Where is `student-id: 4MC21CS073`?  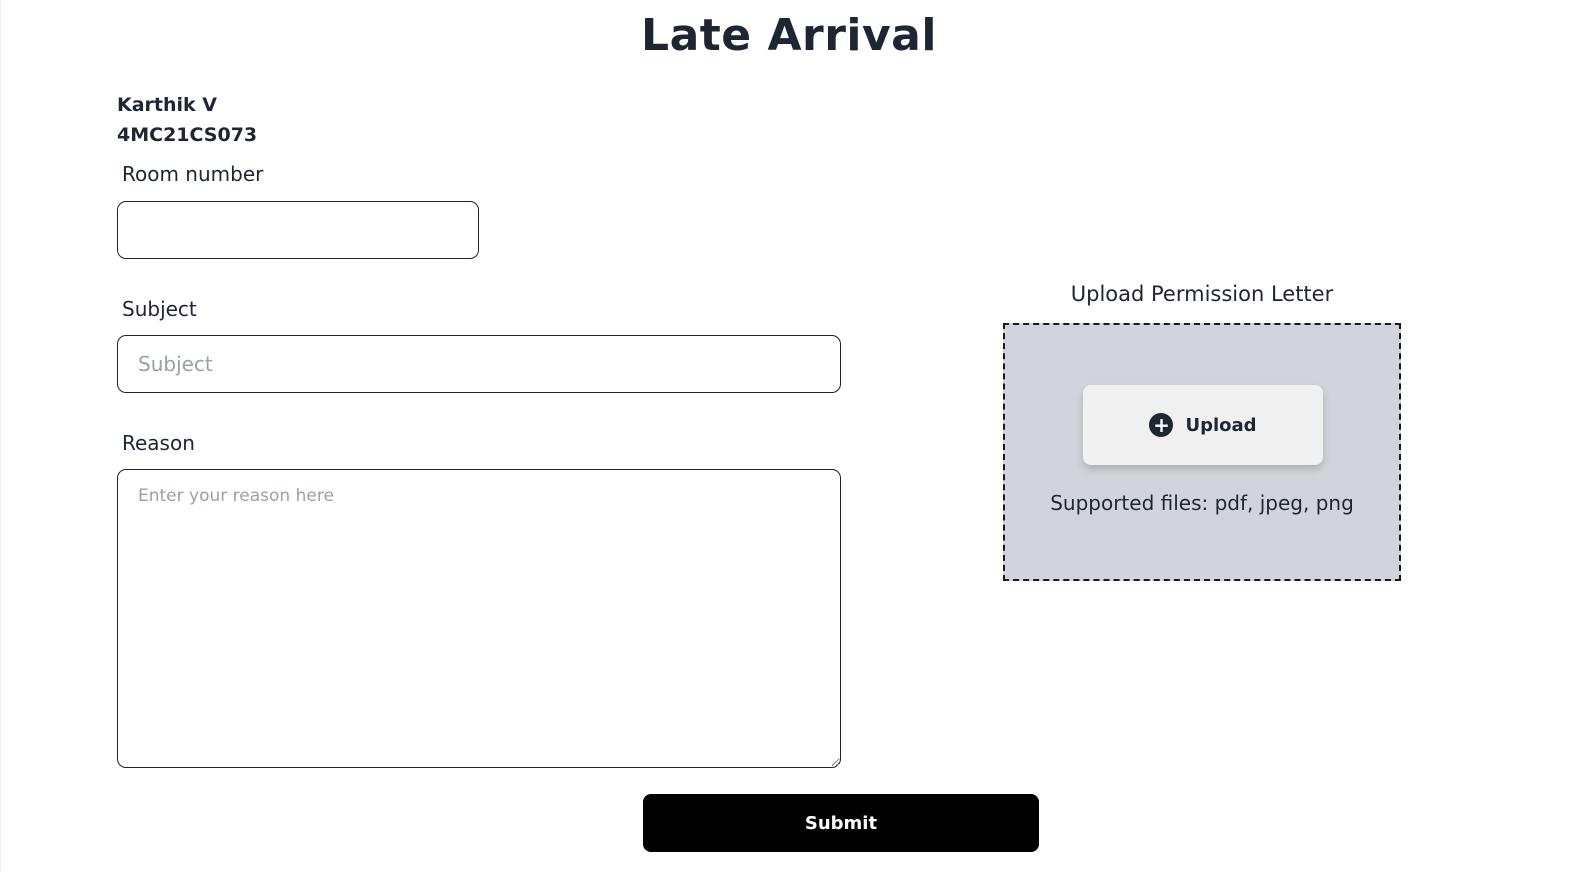 student-id: 4MC21CS073 is located at coordinates (187, 135).